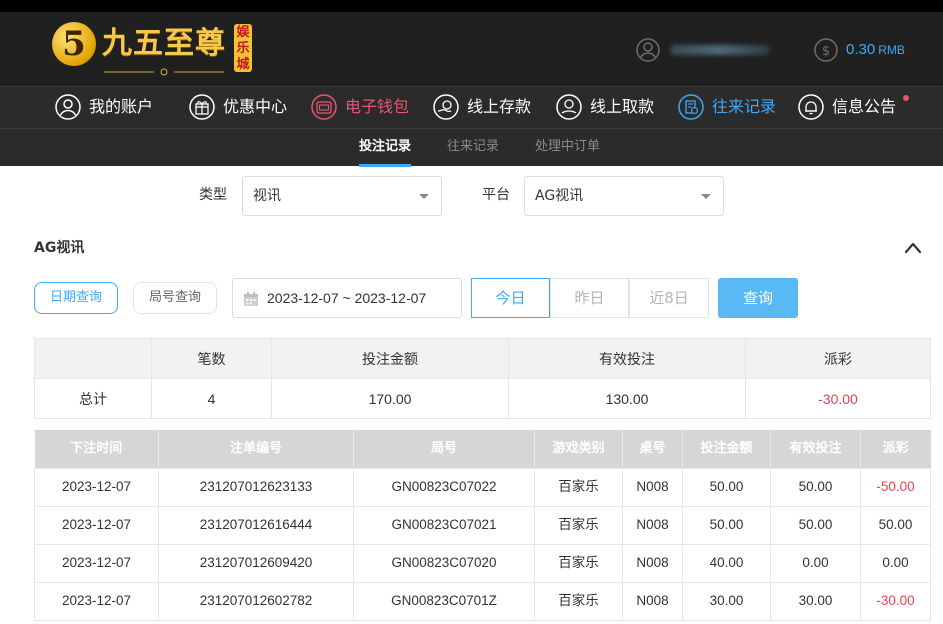  I want to click on round-number: GN00823C07022, so click(444, 487).